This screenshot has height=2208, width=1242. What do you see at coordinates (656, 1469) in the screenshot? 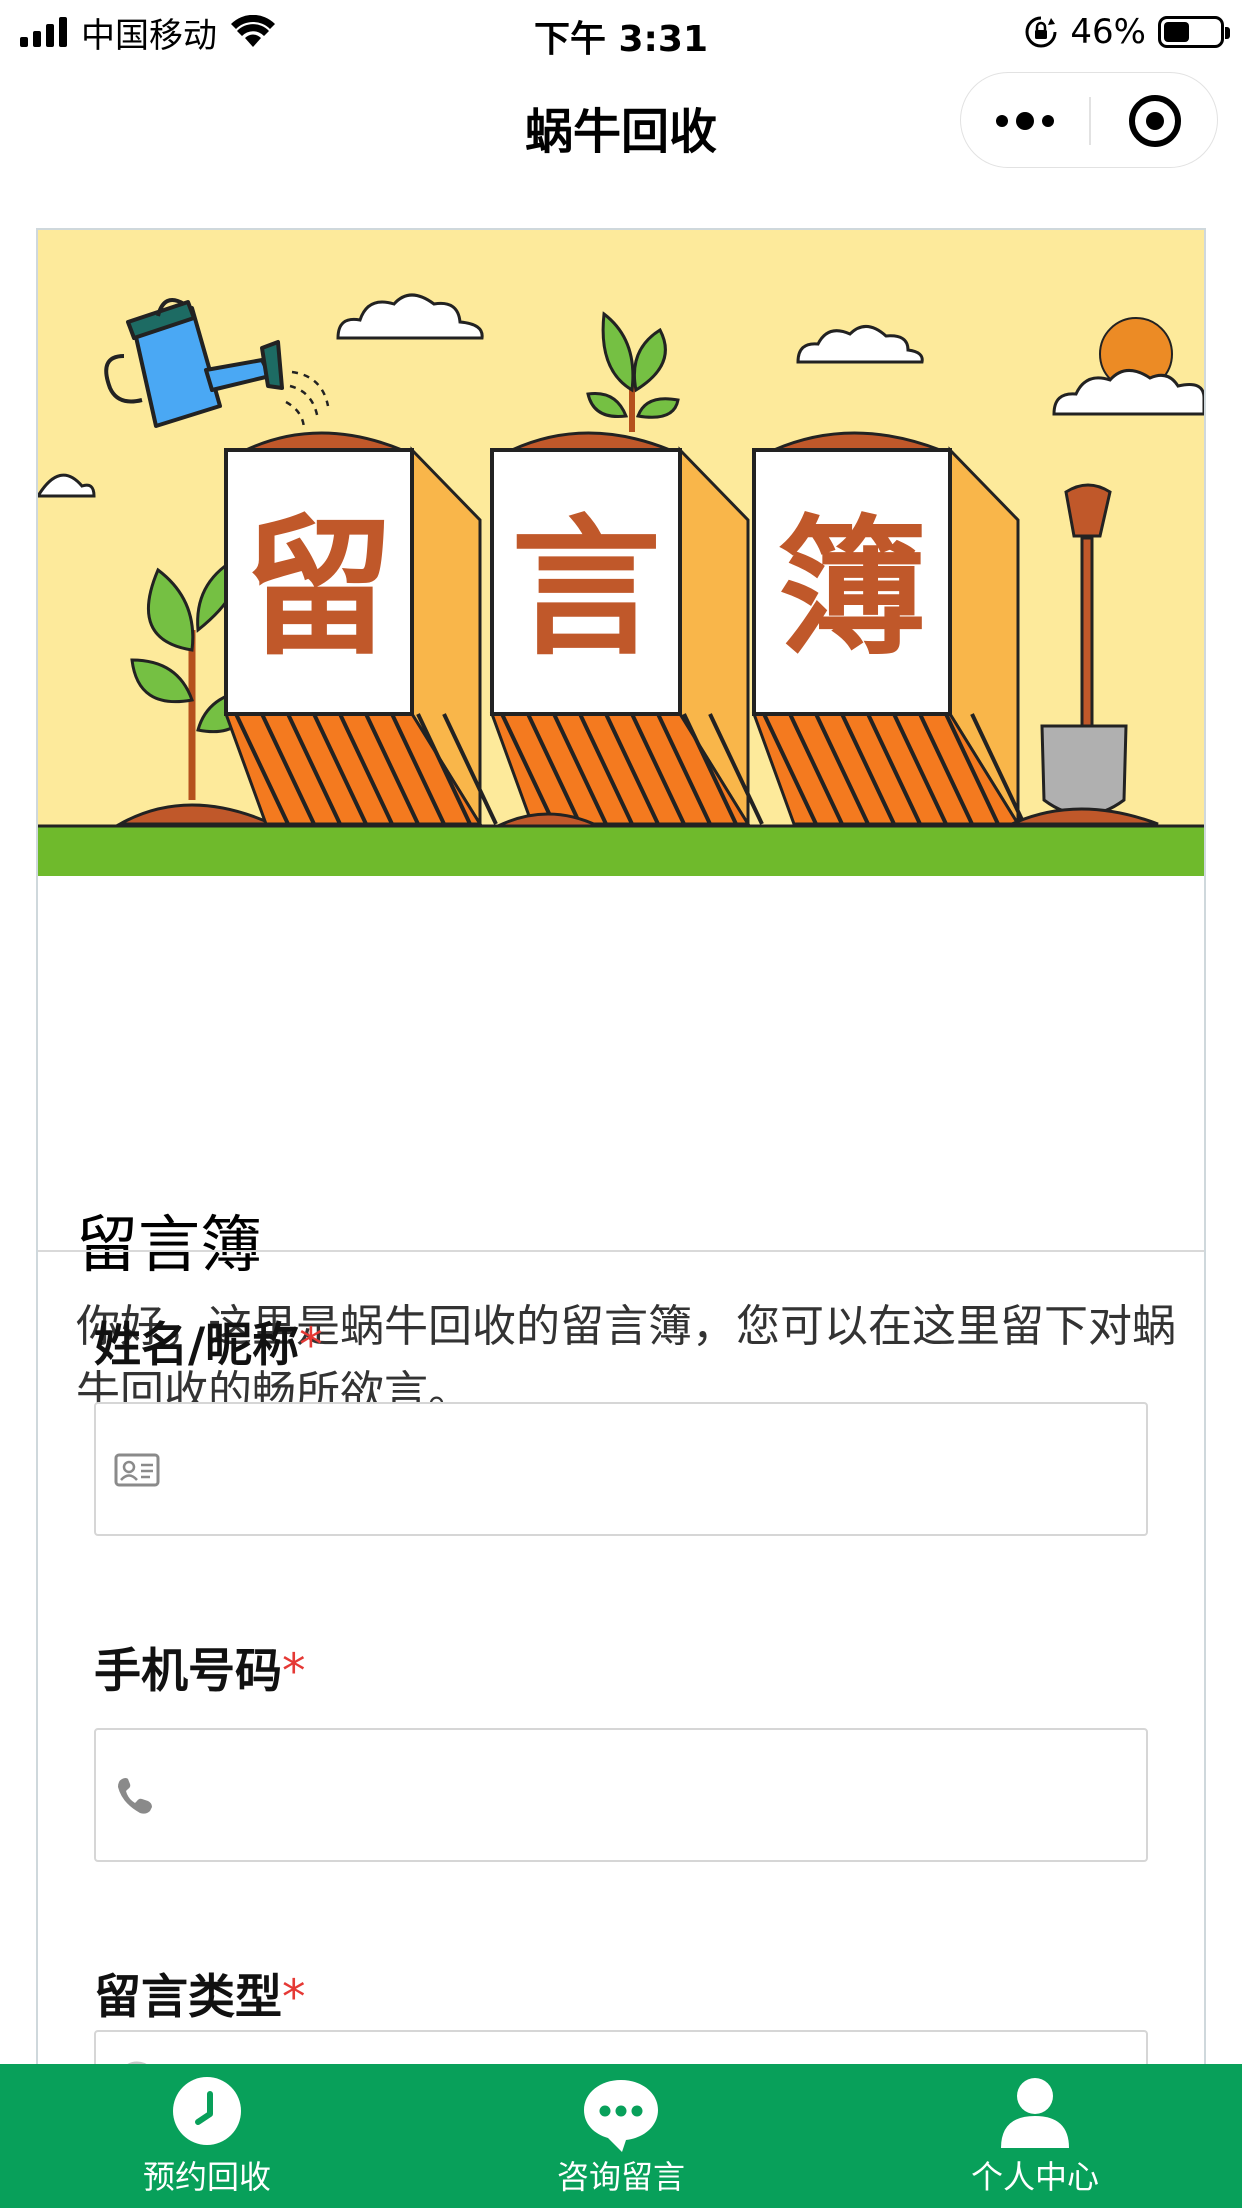
I see `name-input` at bounding box center [656, 1469].